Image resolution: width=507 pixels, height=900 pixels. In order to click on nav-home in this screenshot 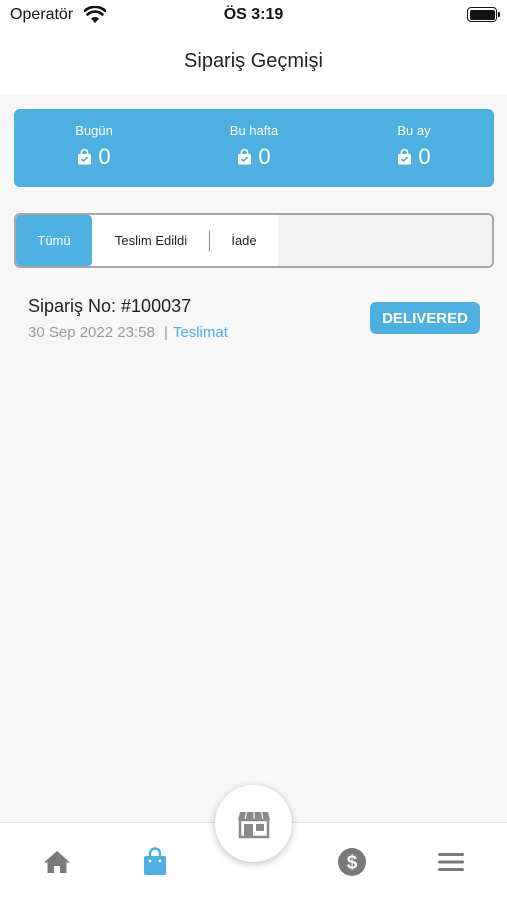, I will do `click(57, 862)`.